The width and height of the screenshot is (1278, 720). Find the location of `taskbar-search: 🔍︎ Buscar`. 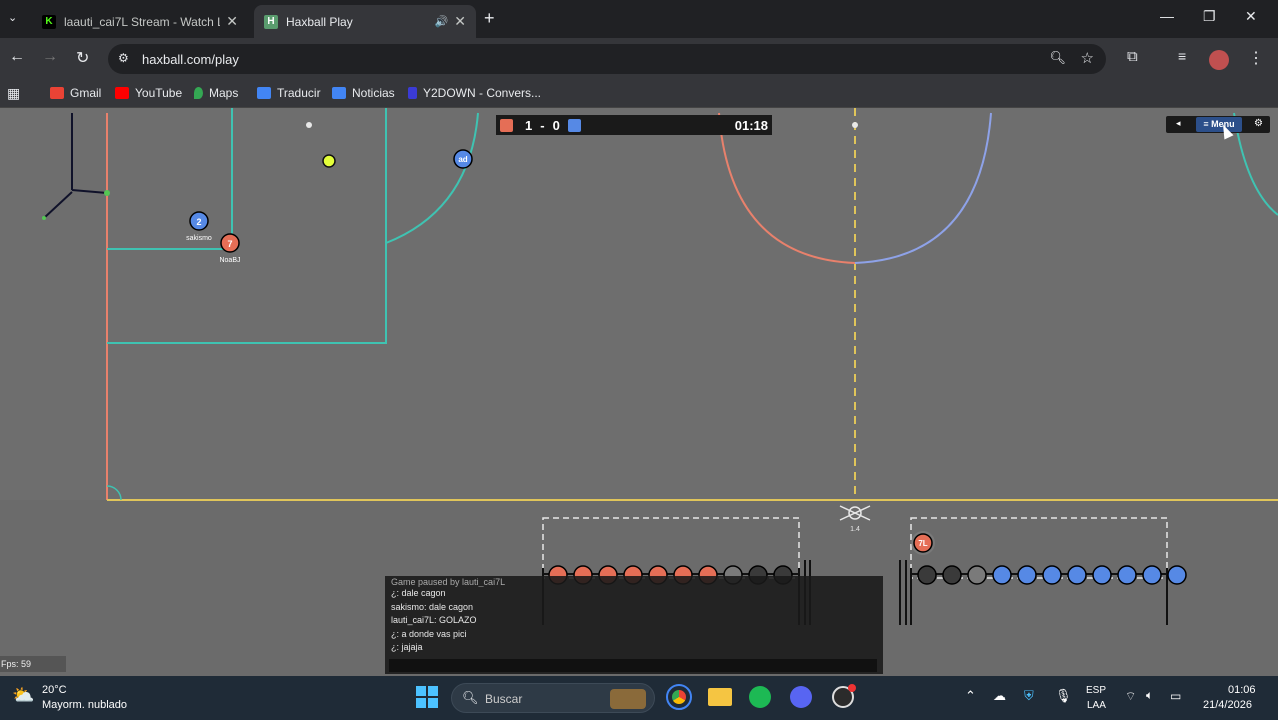

taskbar-search: 🔍︎ Buscar is located at coordinates (553, 698).